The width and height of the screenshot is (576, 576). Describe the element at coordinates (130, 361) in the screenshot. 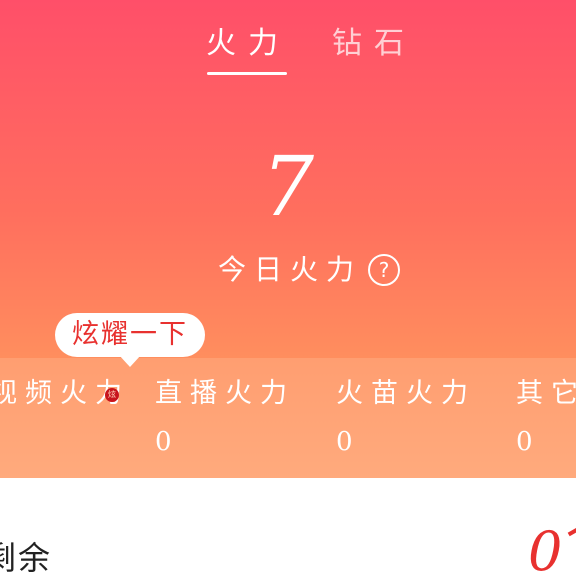

I see `tooltip-arrow` at that location.